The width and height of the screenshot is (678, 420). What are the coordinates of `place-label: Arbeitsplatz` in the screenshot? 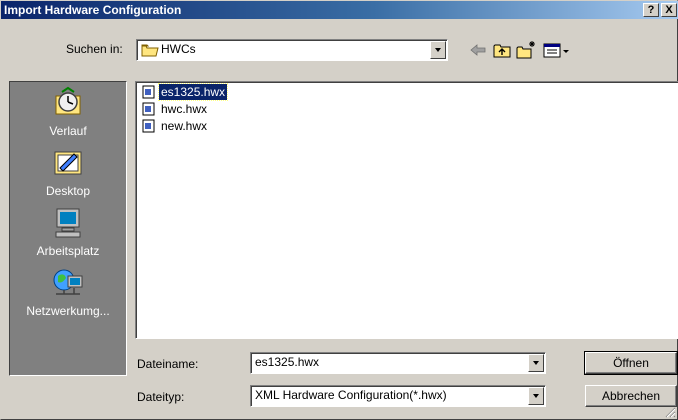 It's located at (68, 251).